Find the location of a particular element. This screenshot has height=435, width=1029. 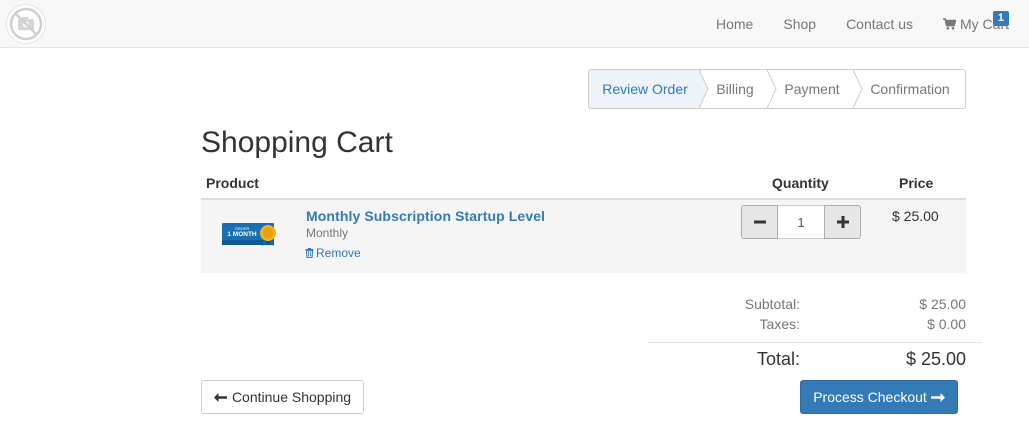

step-billing-label: Billing is located at coordinates (735, 89).